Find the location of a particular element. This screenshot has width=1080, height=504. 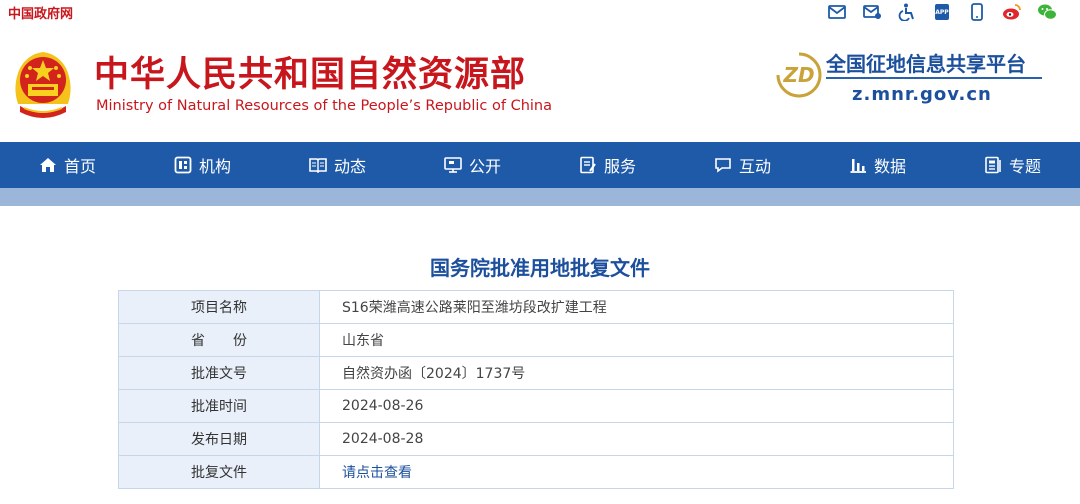

zd-platform-logo-icon: ZD is located at coordinates (799, 75).